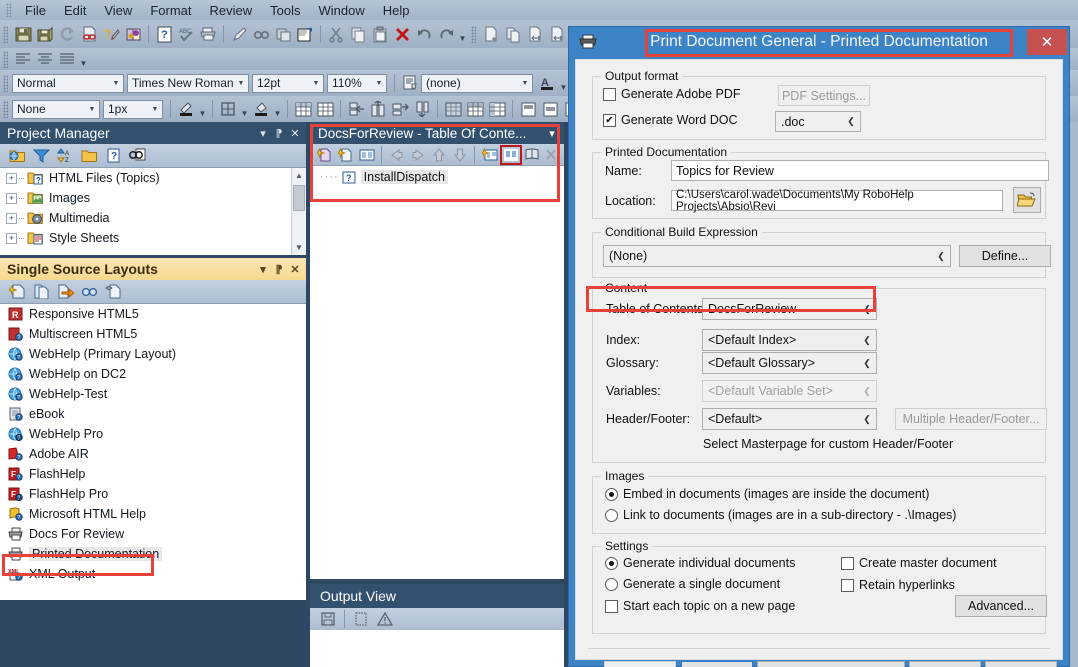 Image resolution: width=1078 pixels, height=667 pixels. What do you see at coordinates (640, 664) in the screenshot?
I see `back-button: < Back` at bounding box center [640, 664].